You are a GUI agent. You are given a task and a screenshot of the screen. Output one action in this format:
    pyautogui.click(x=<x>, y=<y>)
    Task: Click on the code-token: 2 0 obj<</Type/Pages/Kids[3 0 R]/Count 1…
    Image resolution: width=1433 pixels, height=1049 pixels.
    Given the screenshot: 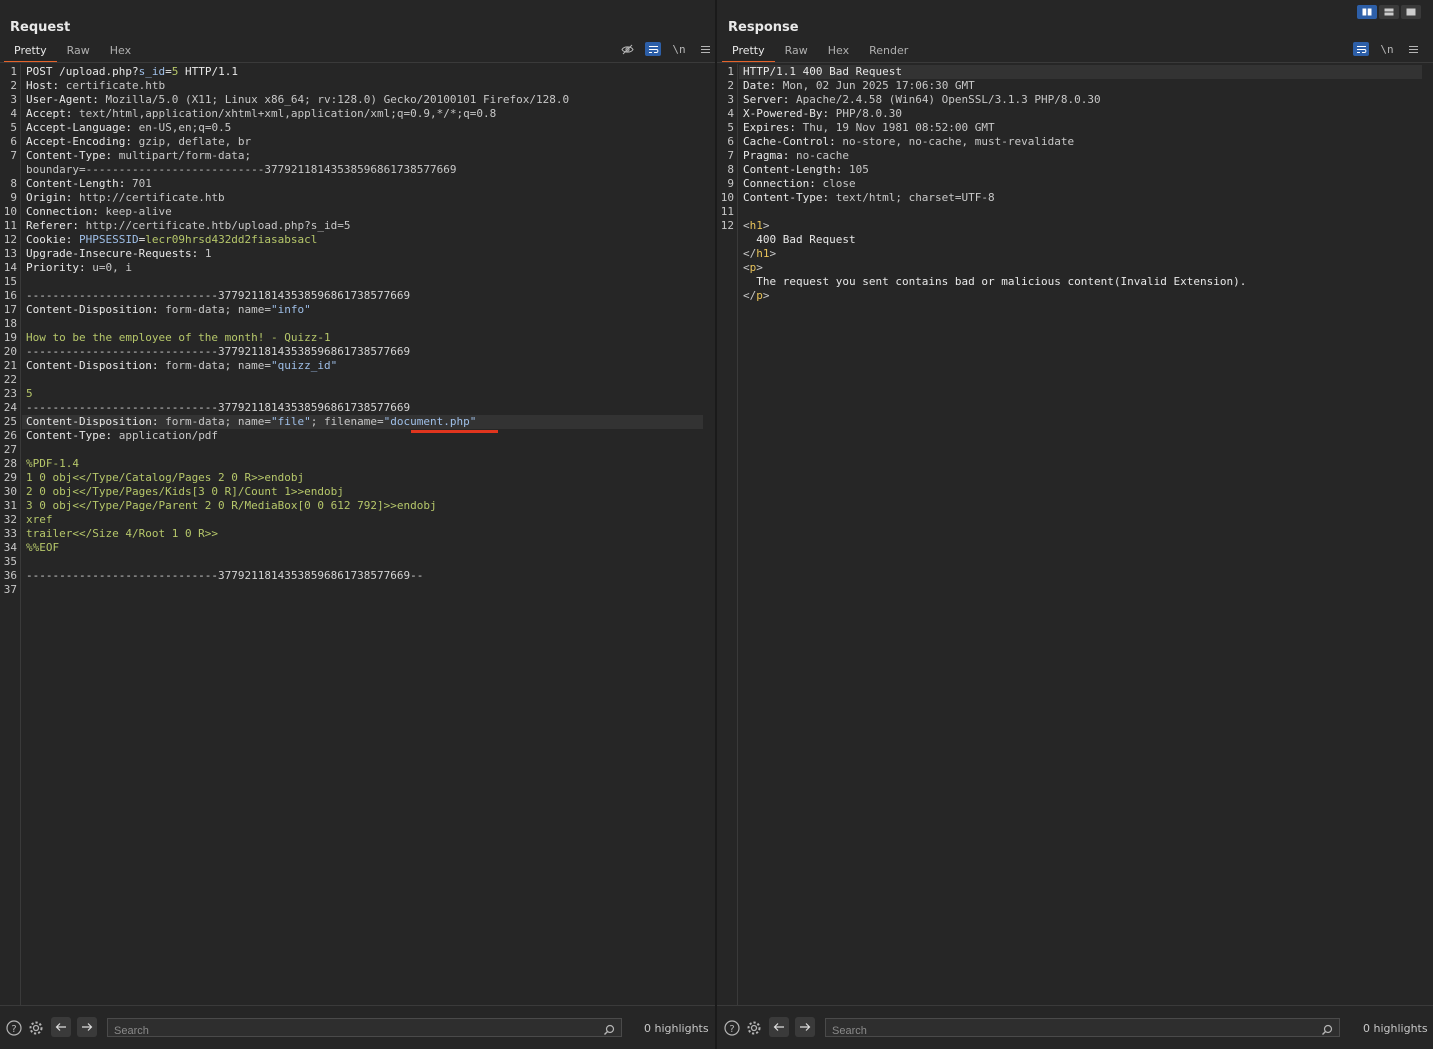 What is the action you would take?
    pyautogui.click(x=185, y=491)
    